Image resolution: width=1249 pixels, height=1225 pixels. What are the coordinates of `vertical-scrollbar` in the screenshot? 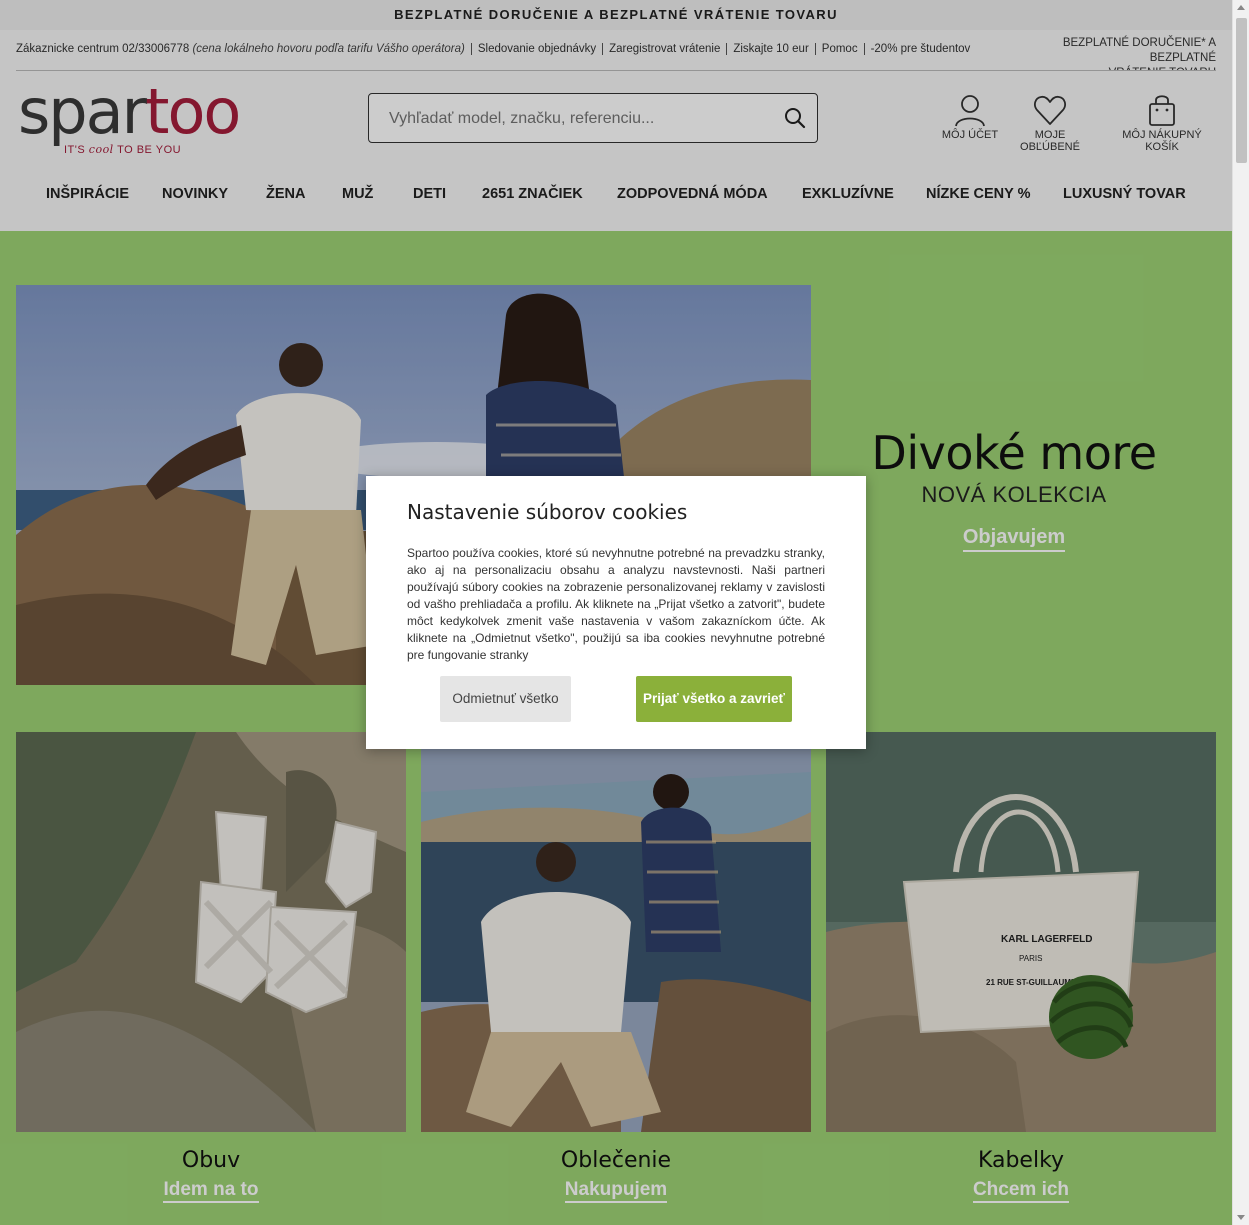 It's located at (1240, 612).